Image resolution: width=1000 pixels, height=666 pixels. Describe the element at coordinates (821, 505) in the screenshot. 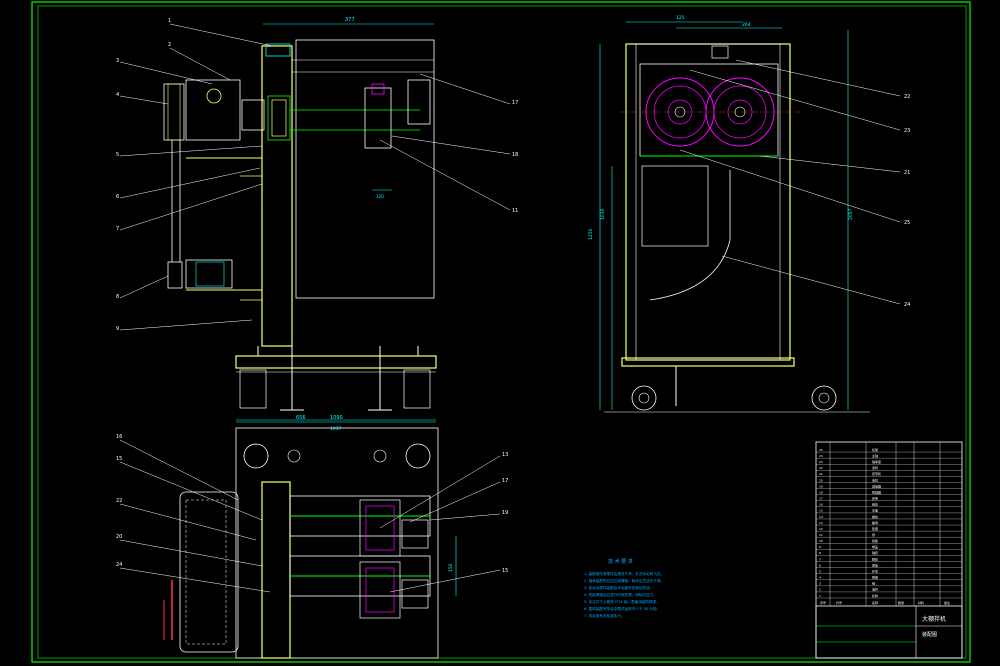

I see `bom-row-number: 16` at that location.